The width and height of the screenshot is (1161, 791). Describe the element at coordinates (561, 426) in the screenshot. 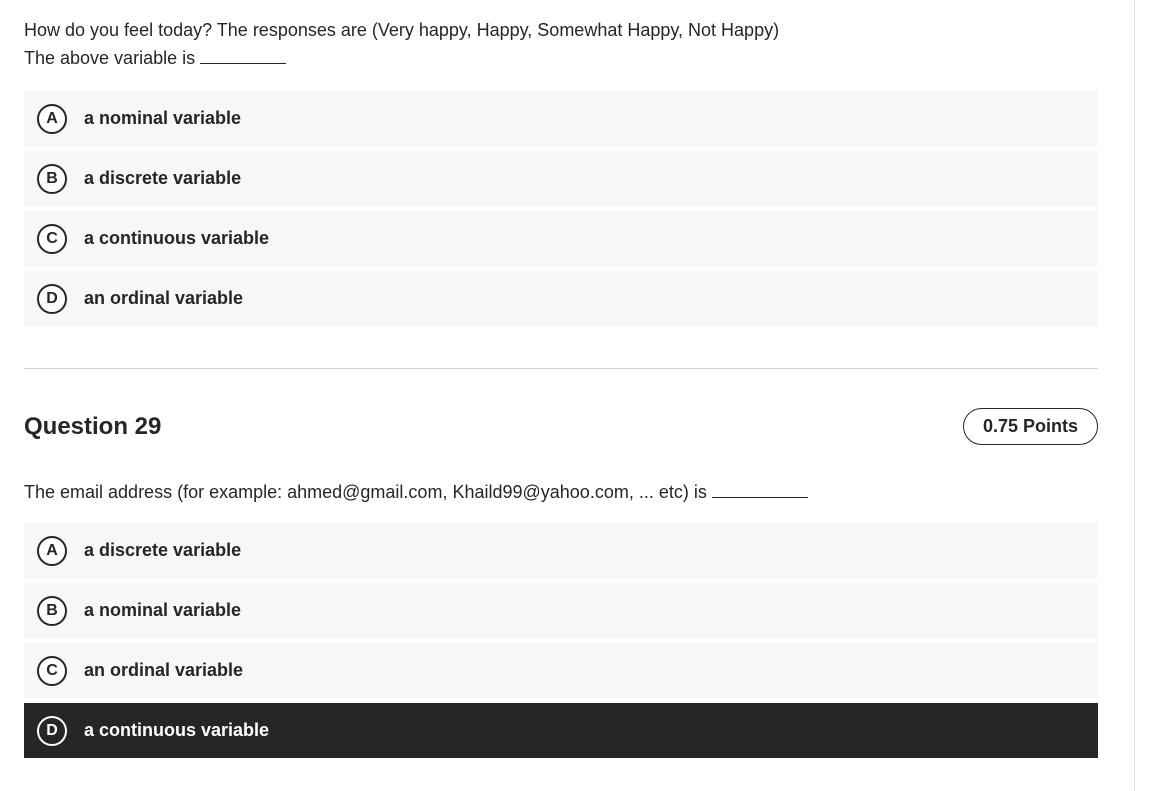

I see `question-29-header: Question 29 0.75 Points` at that location.